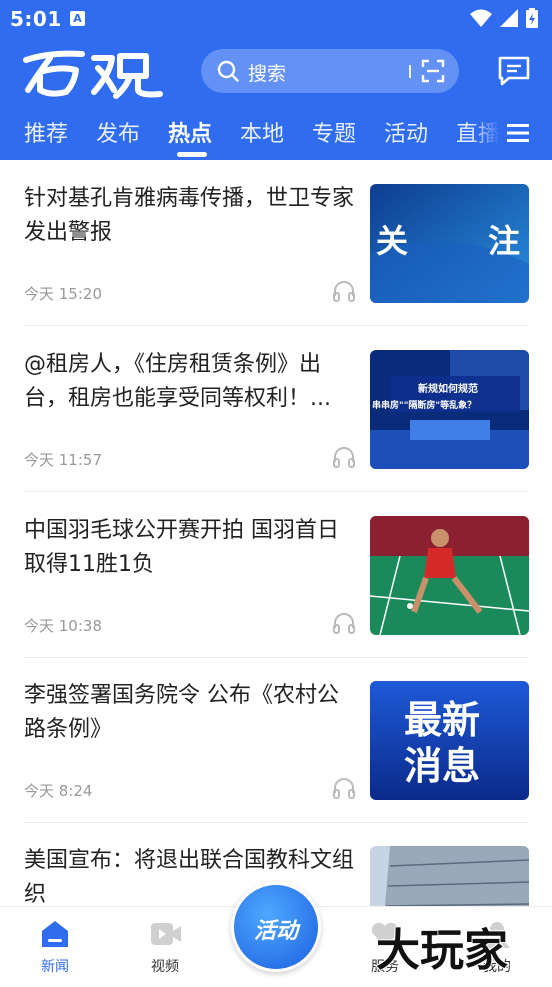  What do you see at coordinates (485, 134) in the screenshot?
I see `tabs-fade` at bounding box center [485, 134].